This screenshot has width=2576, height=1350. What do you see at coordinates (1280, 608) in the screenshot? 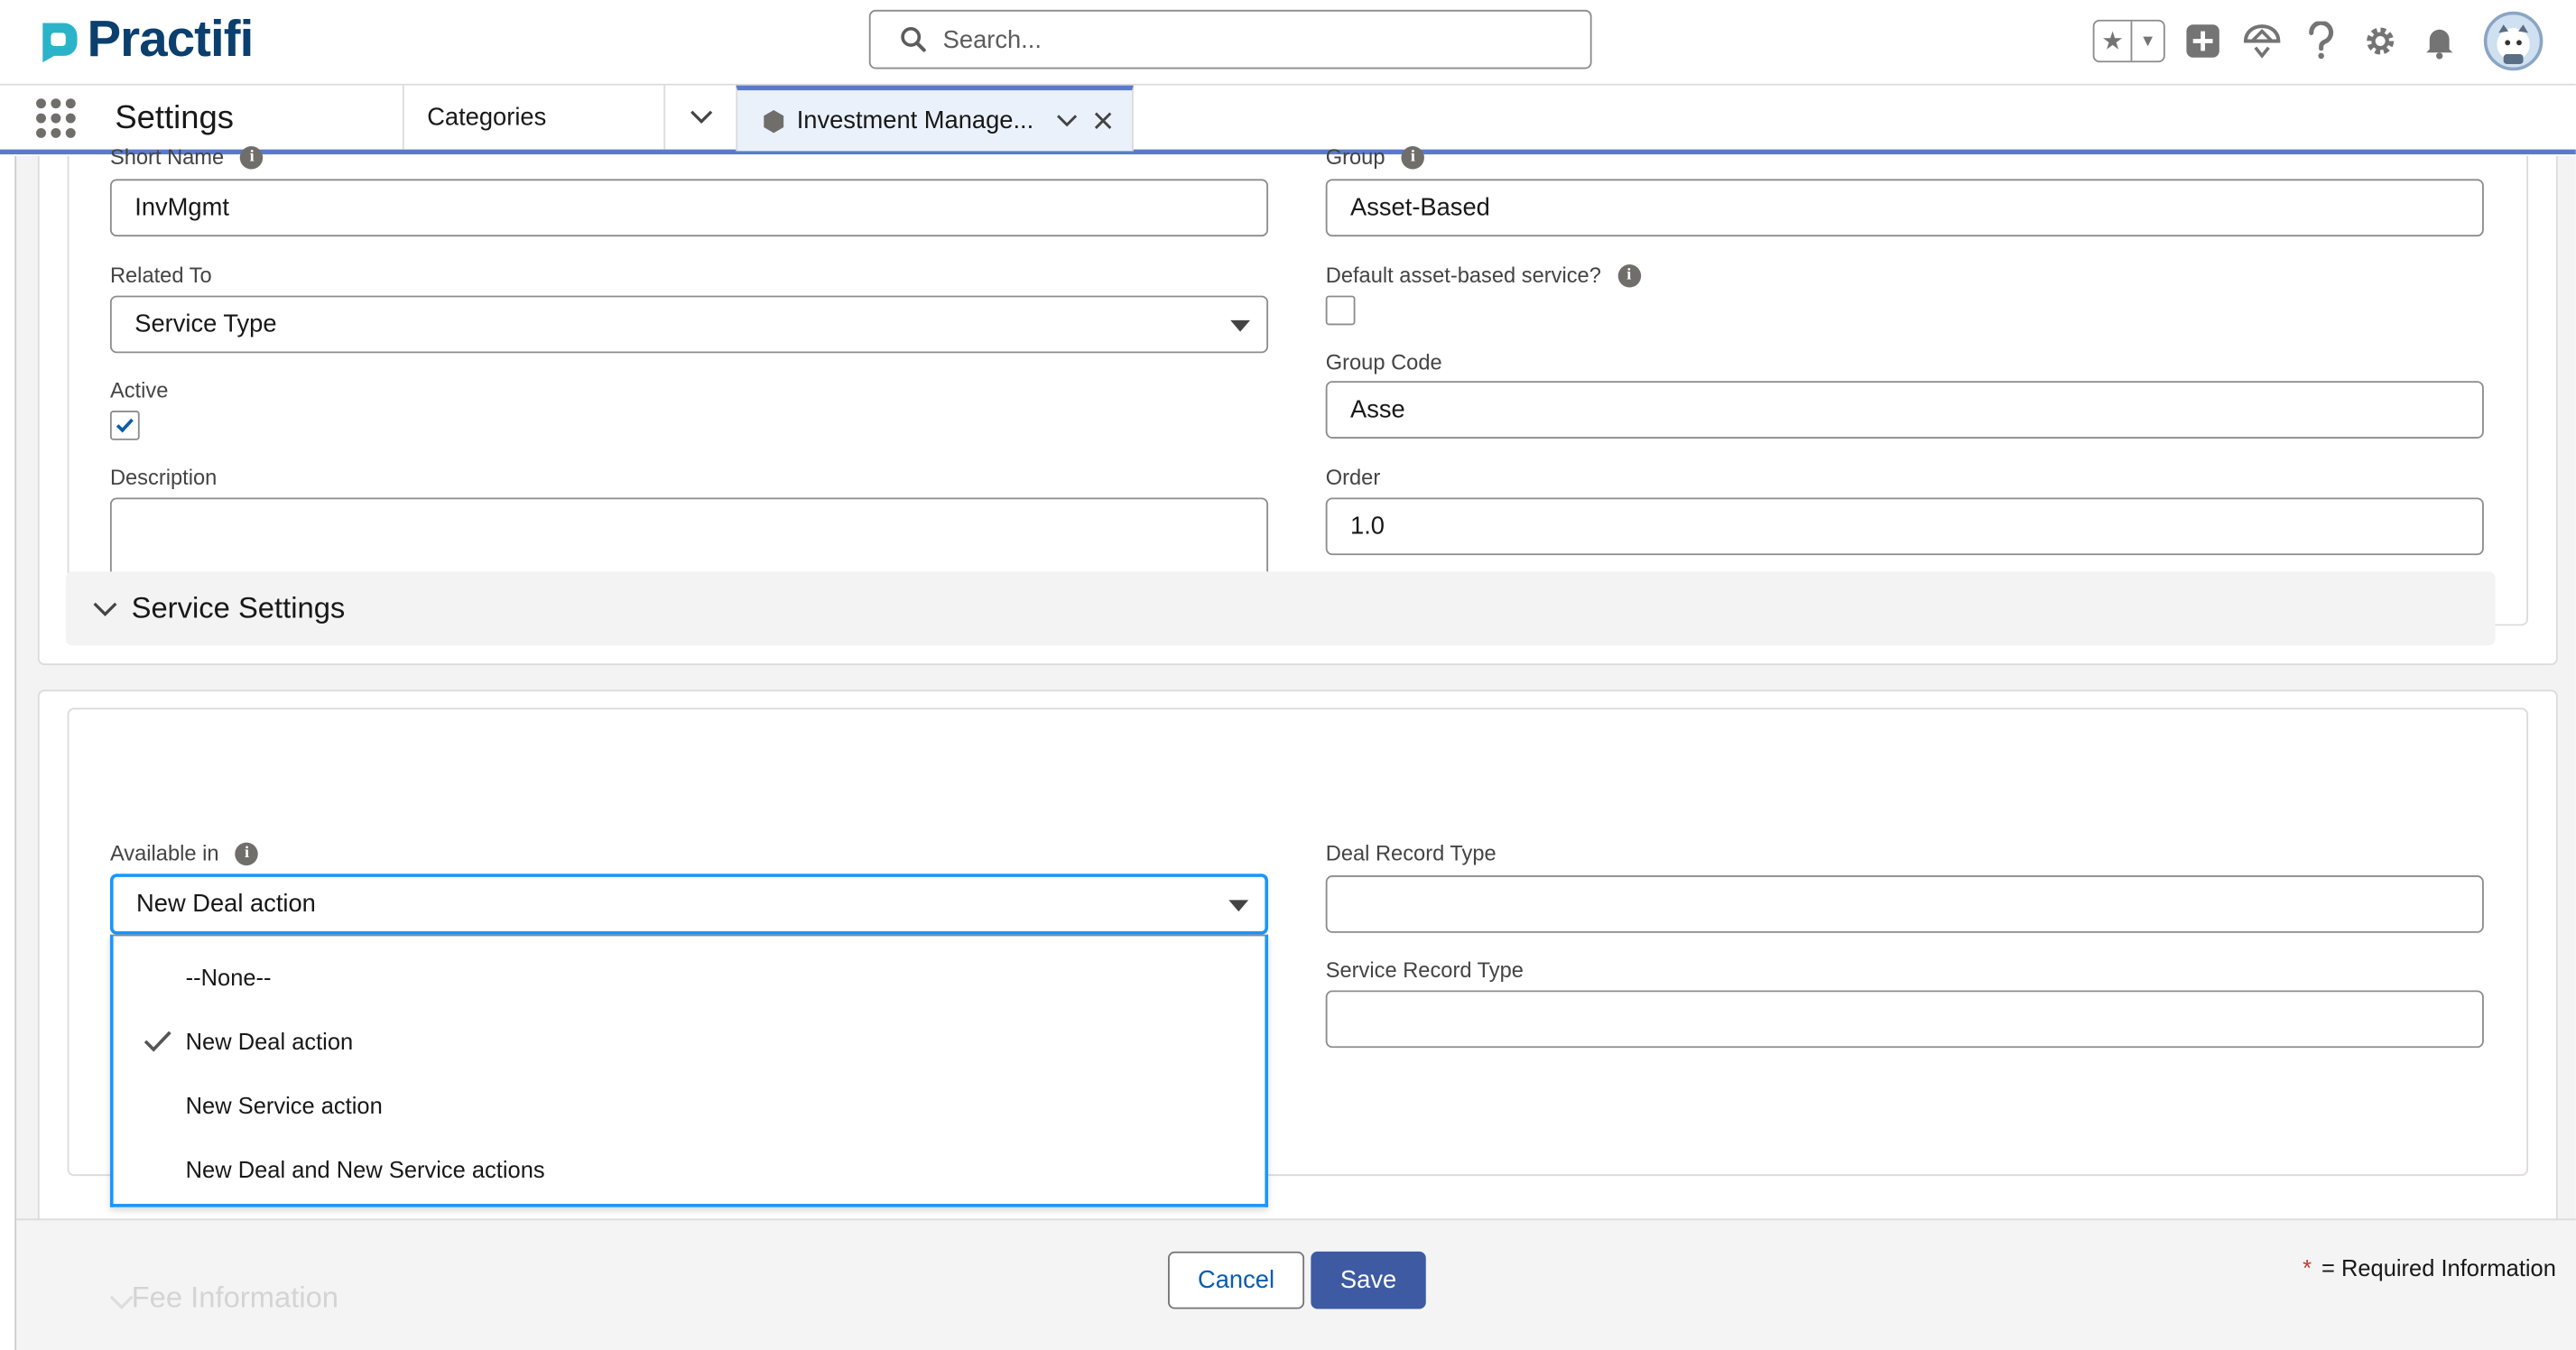
I see `service-settings-header: Service Settings` at bounding box center [1280, 608].